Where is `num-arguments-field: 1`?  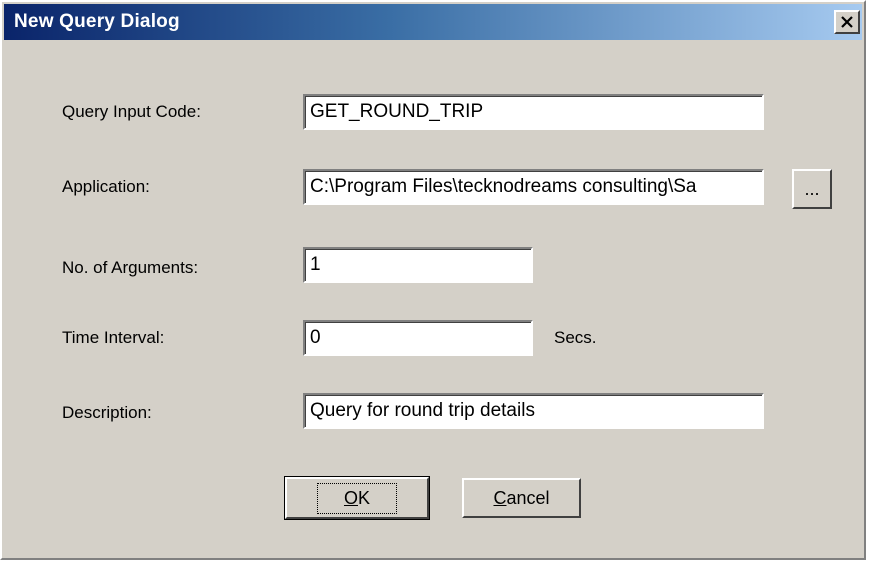
num-arguments-field: 1 is located at coordinates (418, 265).